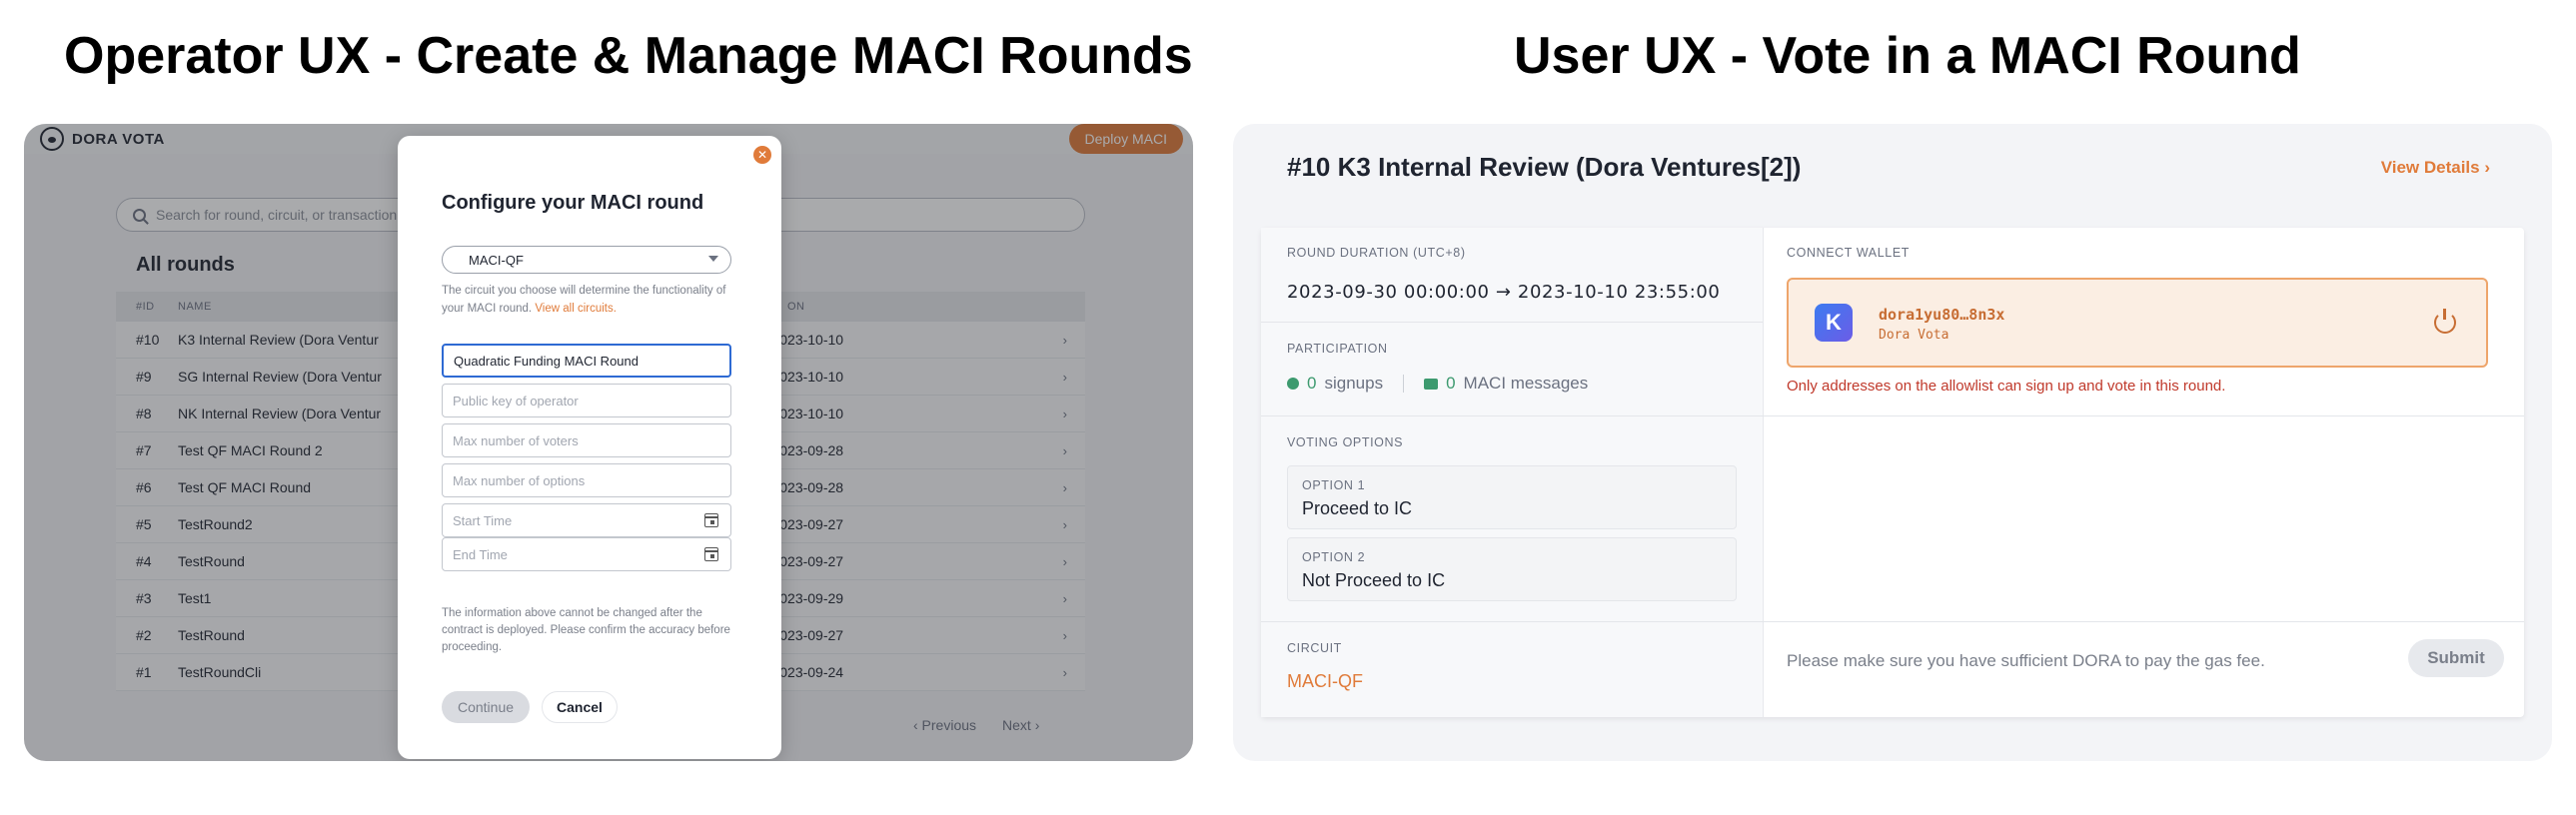 This screenshot has height=815, width=2576. Describe the element at coordinates (2445, 321) in the screenshot. I see `disconnect-power-icon` at that location.